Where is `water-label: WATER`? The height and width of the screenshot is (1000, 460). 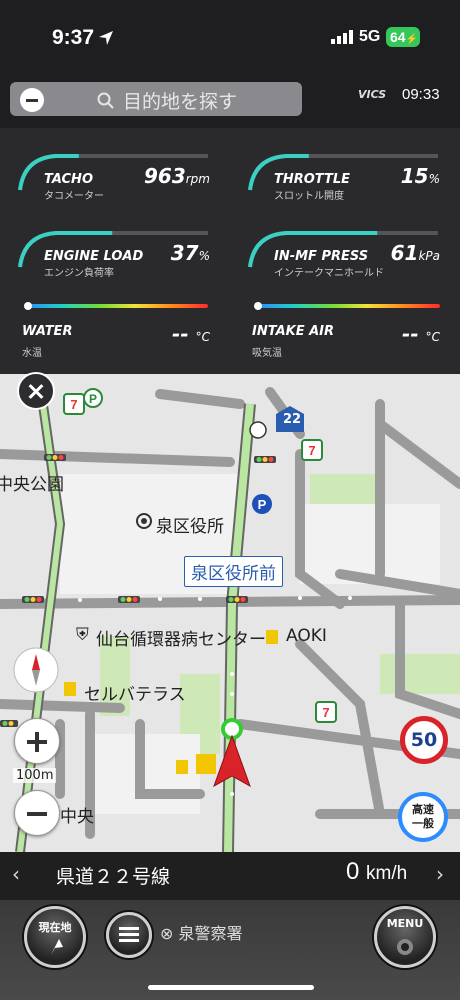
water-label: WATER is located at coordinates (47, 331).